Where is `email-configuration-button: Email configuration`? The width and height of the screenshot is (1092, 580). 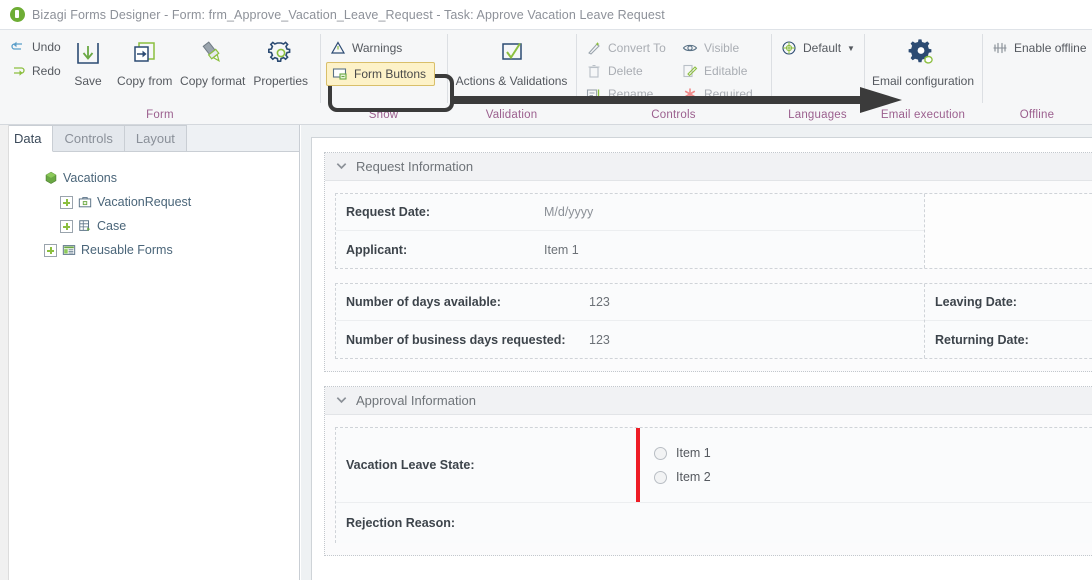
email-configuration-button: Email configuration is located at coordinates (923, 61).